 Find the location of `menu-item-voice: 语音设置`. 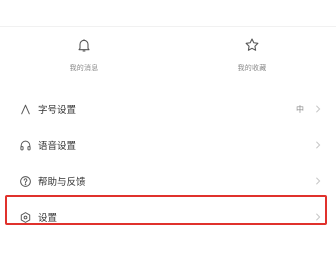

menu-item-voice: 语音设置 is located at coordinates (168, 145).